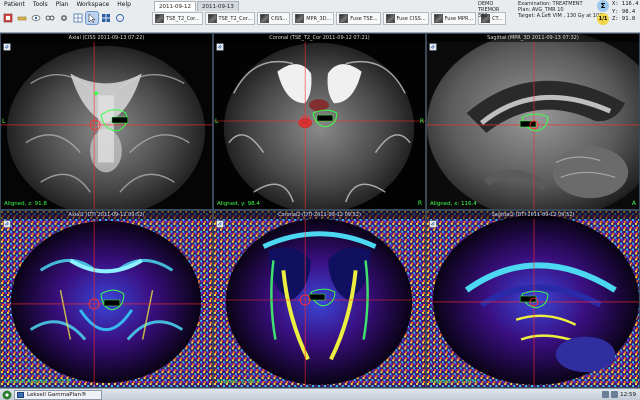 Image resolution: width=640 pixels, height=400 pixels. I want to click on date-tab-2011-09-12: 2011-09-12, so click(175, 6).